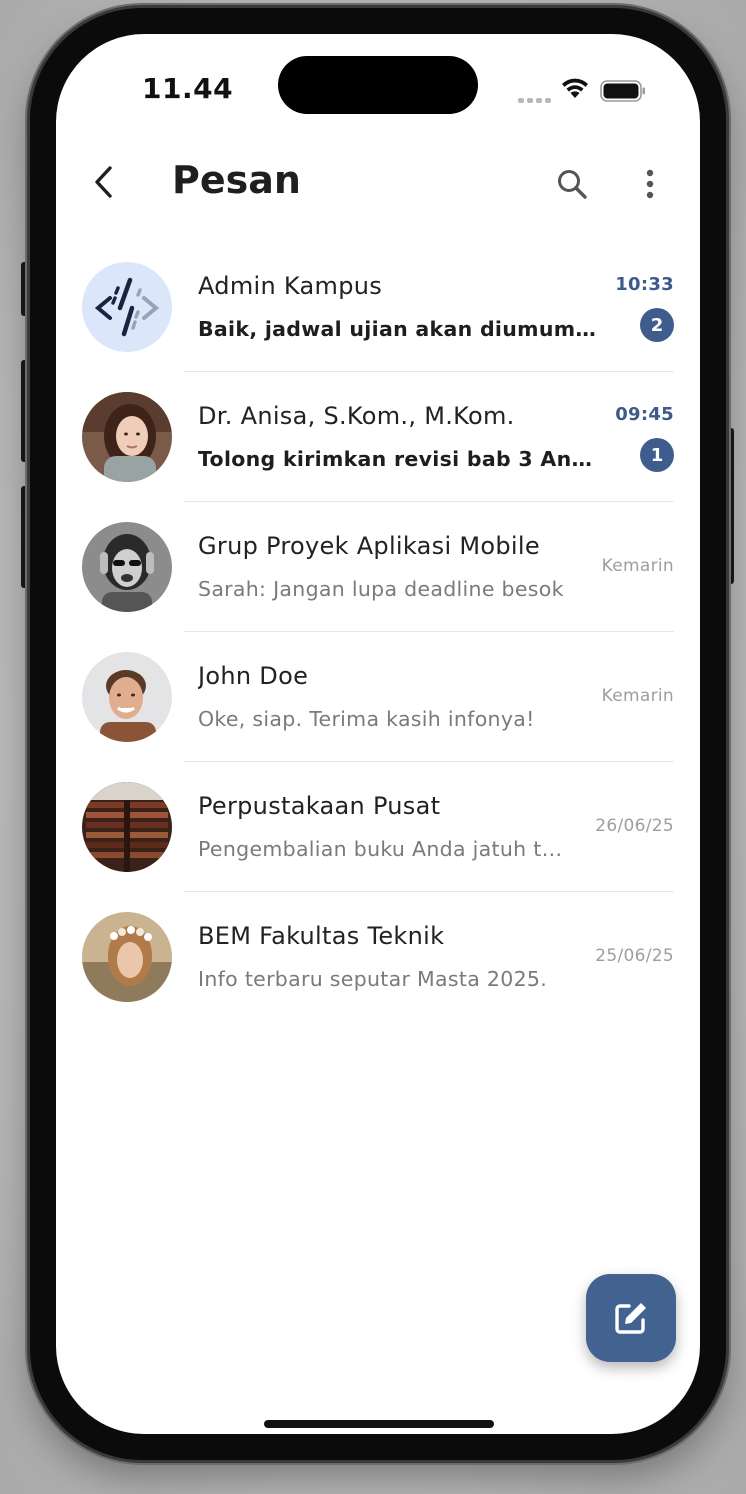  I want to click on chat-preview: Sarah: Jangan lupa deadline besok, so click(381, 589).